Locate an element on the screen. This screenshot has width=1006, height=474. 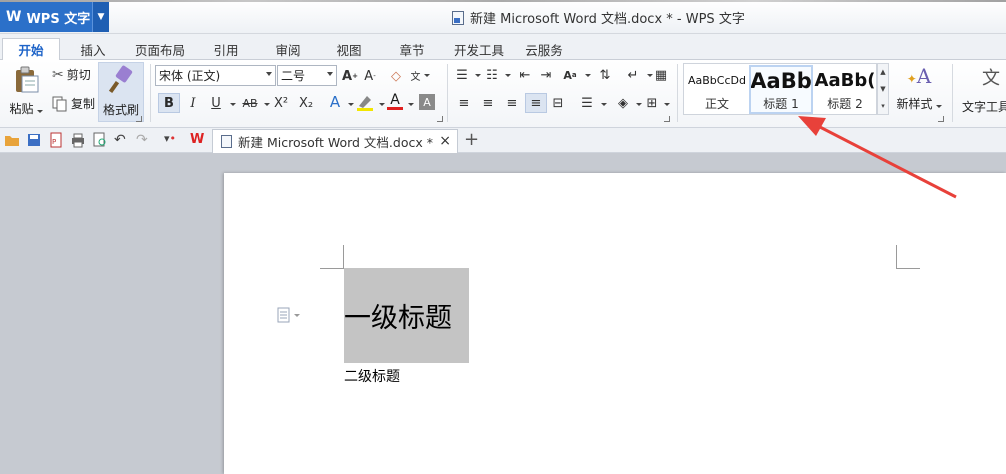
tab-home: 开始 is located at coordinates (31, 49).